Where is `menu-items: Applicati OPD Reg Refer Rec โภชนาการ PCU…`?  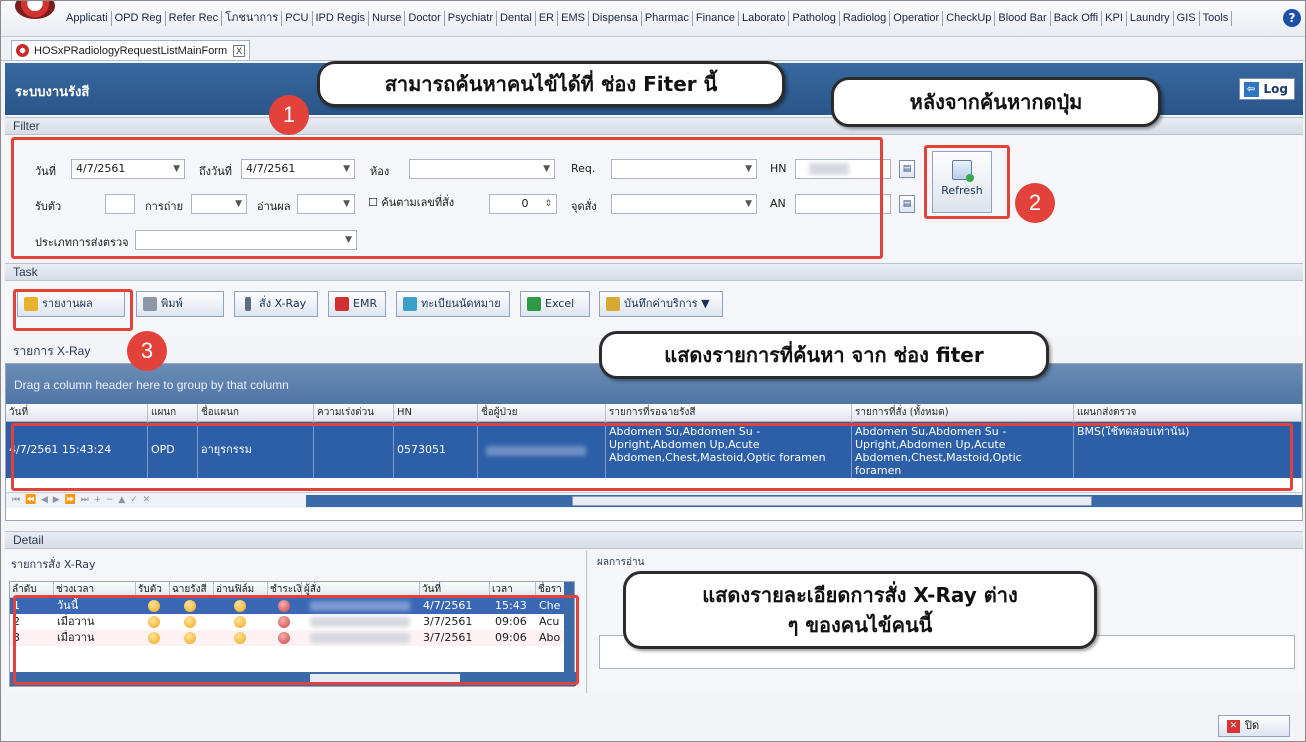
menu-items: Applicati OPD Reg Refer Rec โภชนาการ PCU… is located at coordinates (648, 18).